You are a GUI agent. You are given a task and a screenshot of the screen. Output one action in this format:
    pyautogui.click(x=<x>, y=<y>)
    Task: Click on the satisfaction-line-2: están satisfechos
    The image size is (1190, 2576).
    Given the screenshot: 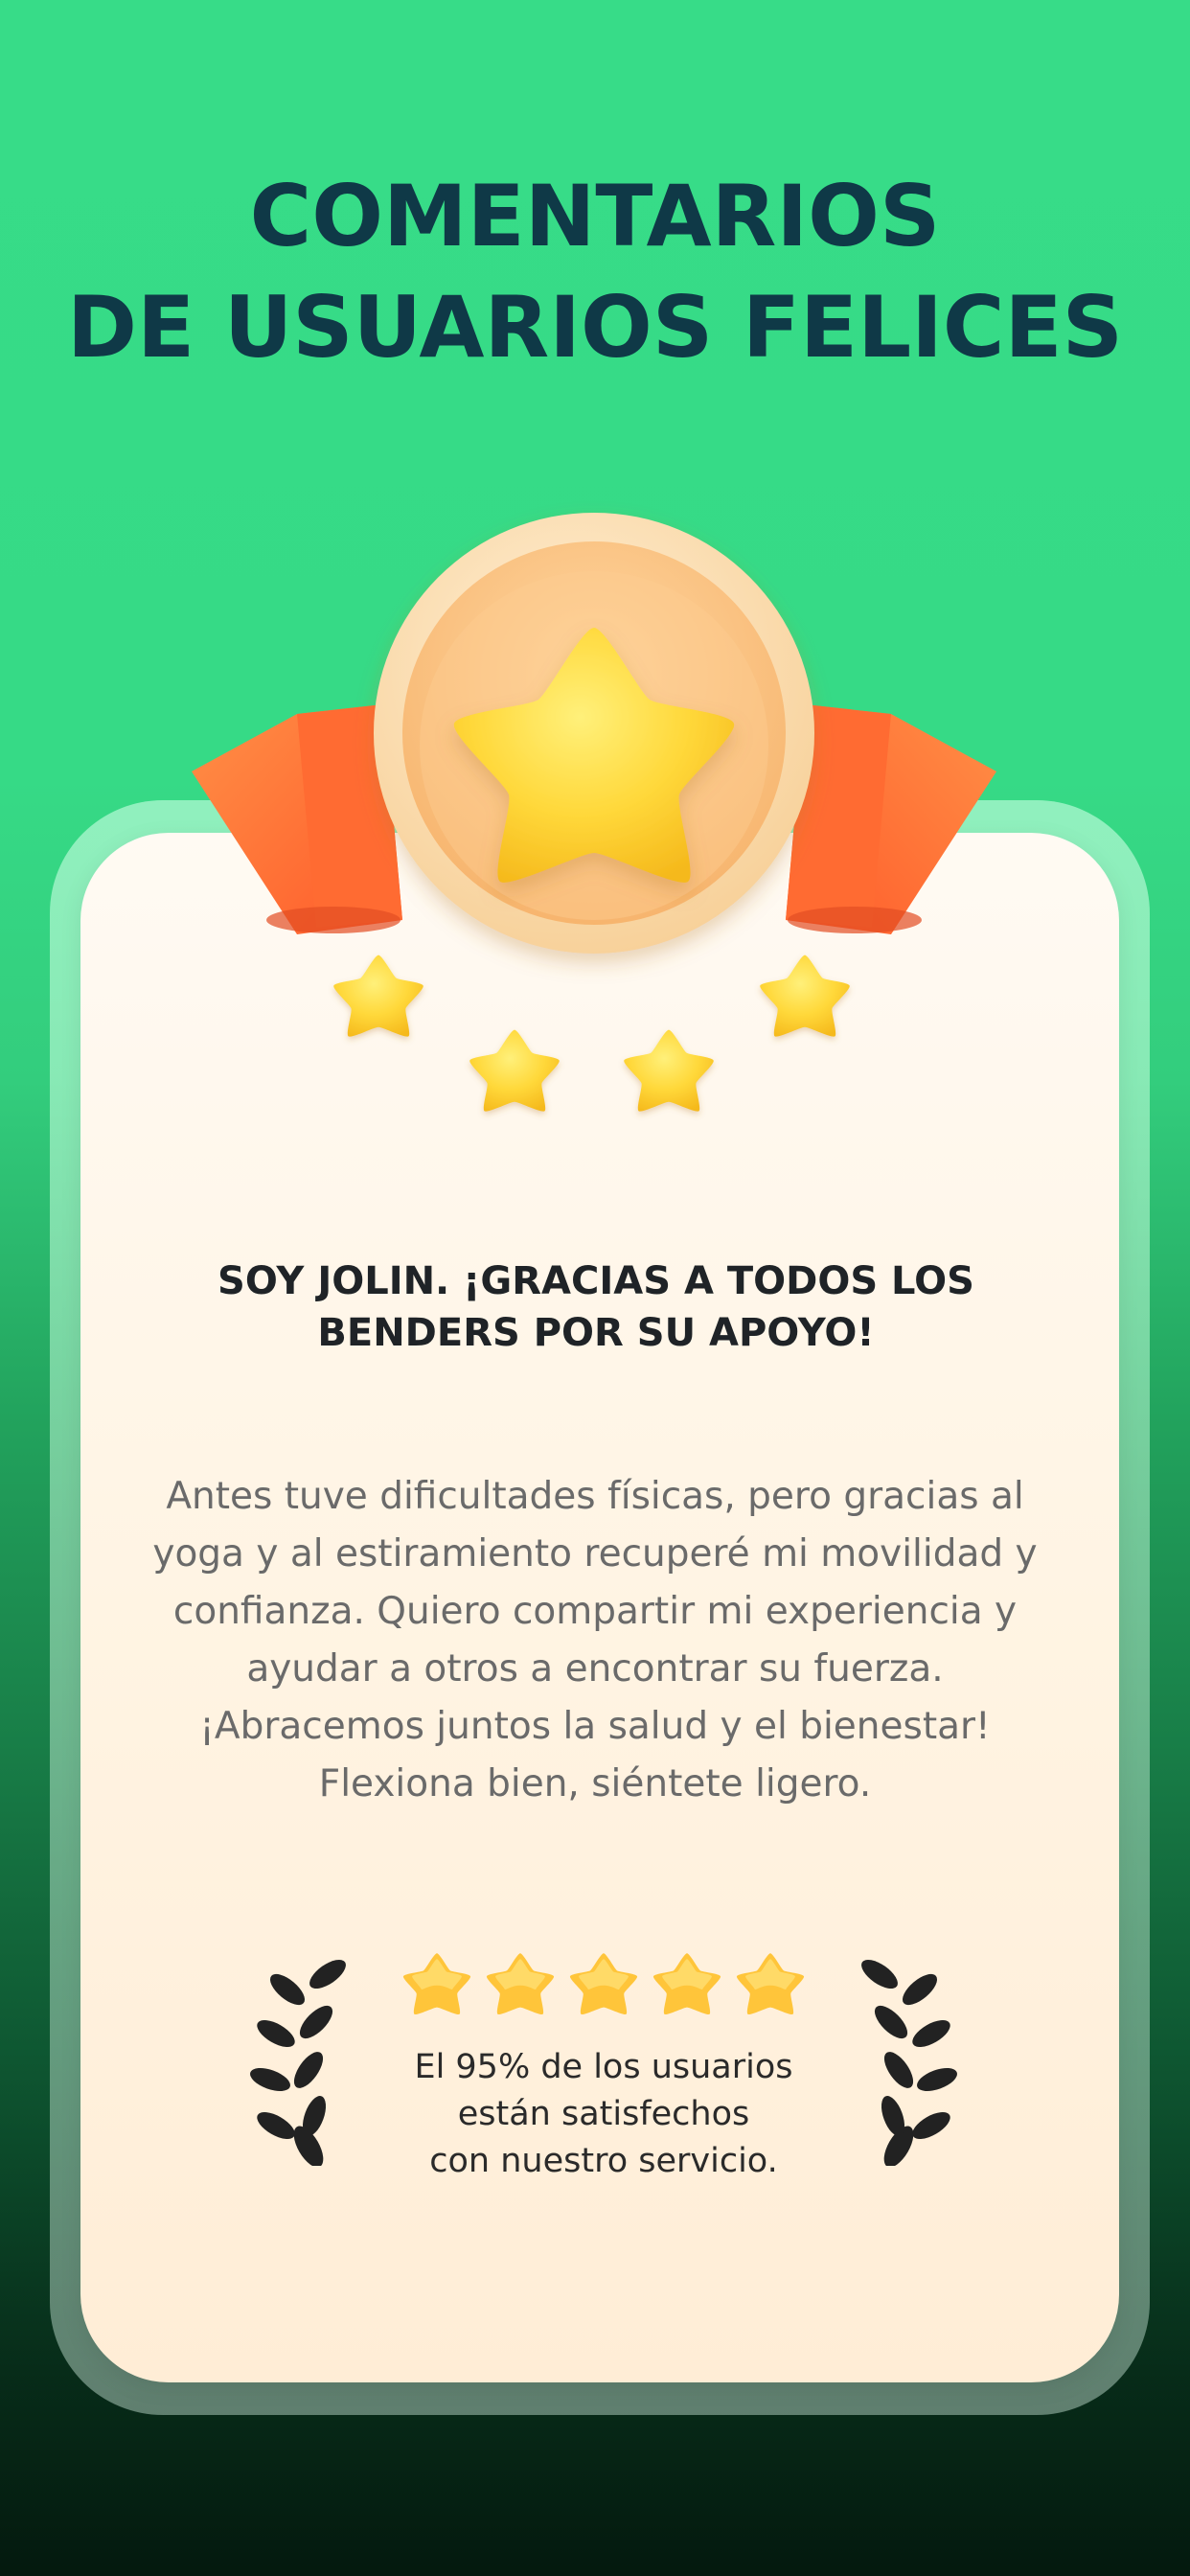 What is the action you would take?
    pyautogui.click(x=604, y=2114)
    